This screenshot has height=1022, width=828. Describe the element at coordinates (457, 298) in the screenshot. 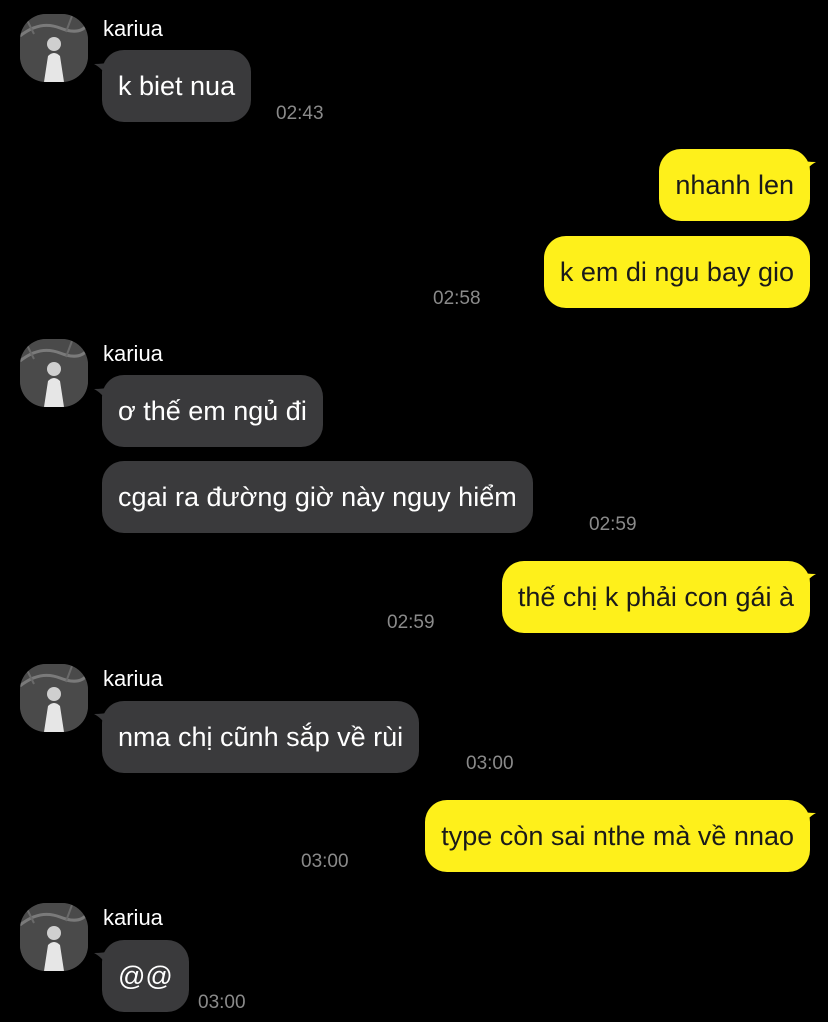

I see `message-timestamp: 02:58` at that location.